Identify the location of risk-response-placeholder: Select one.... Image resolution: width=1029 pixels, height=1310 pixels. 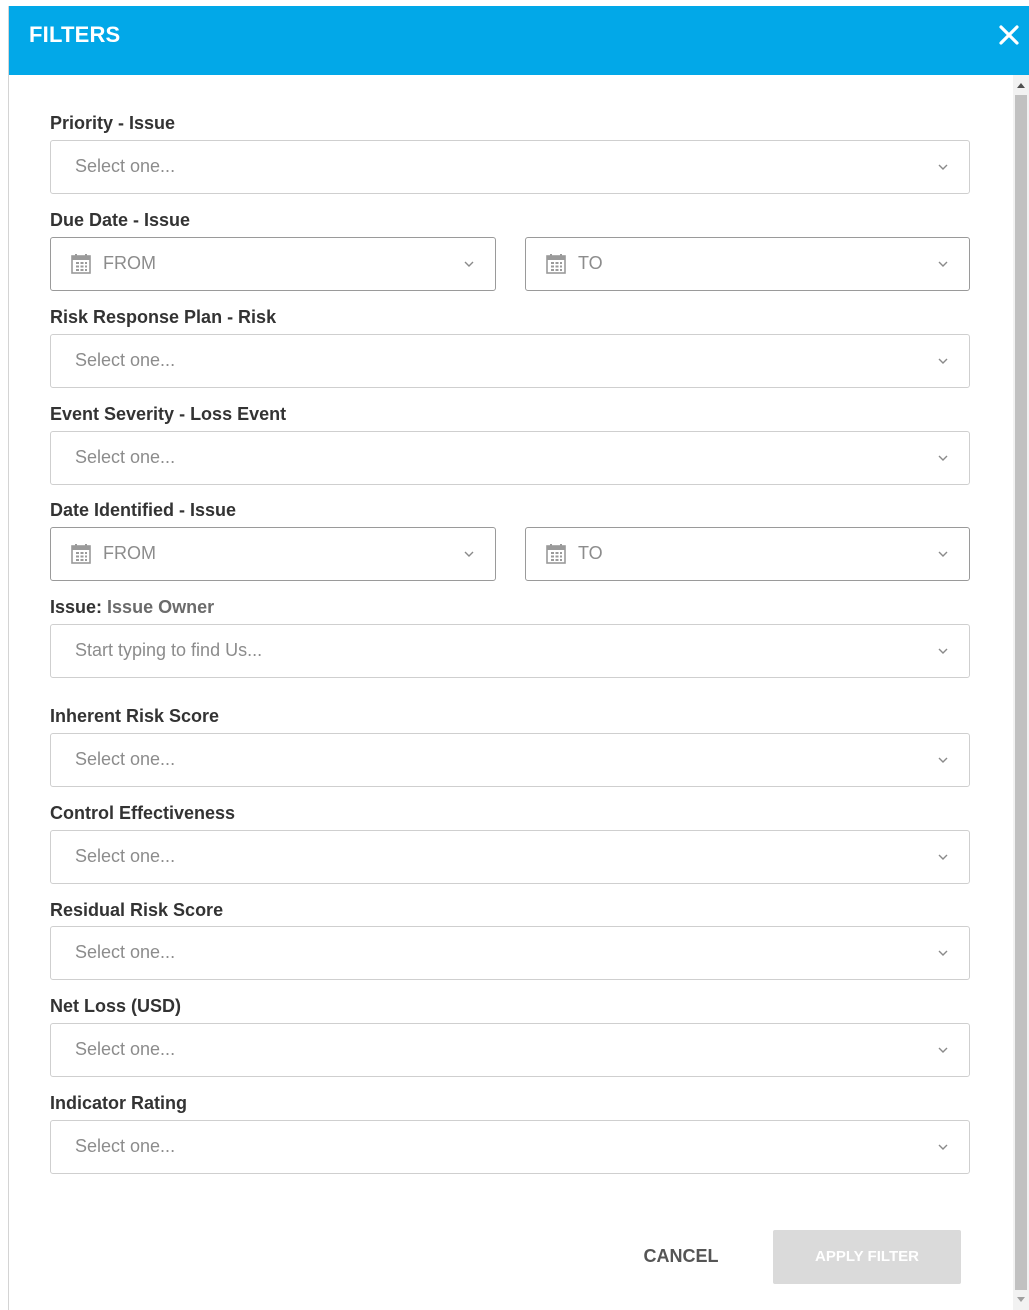
(125, 360).